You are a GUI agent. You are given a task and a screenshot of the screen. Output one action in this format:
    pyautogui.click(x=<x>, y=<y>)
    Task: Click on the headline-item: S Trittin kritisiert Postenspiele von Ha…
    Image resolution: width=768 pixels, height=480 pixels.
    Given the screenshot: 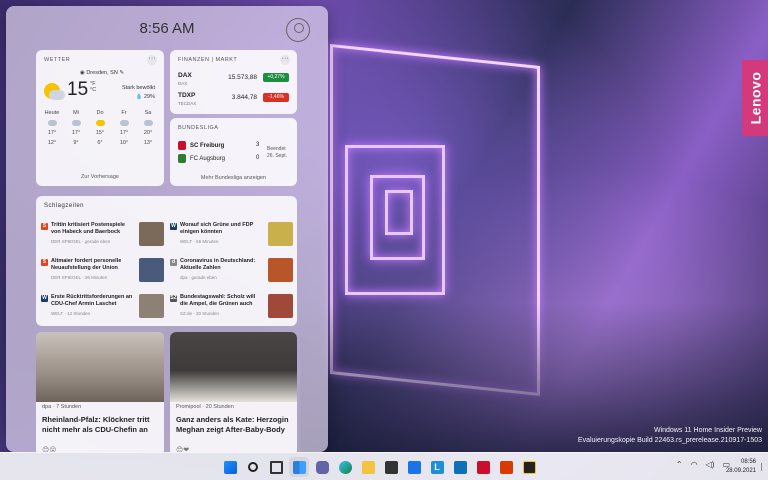 What is the action you would take?
    pyautogui.click(x=102, y=236)
    